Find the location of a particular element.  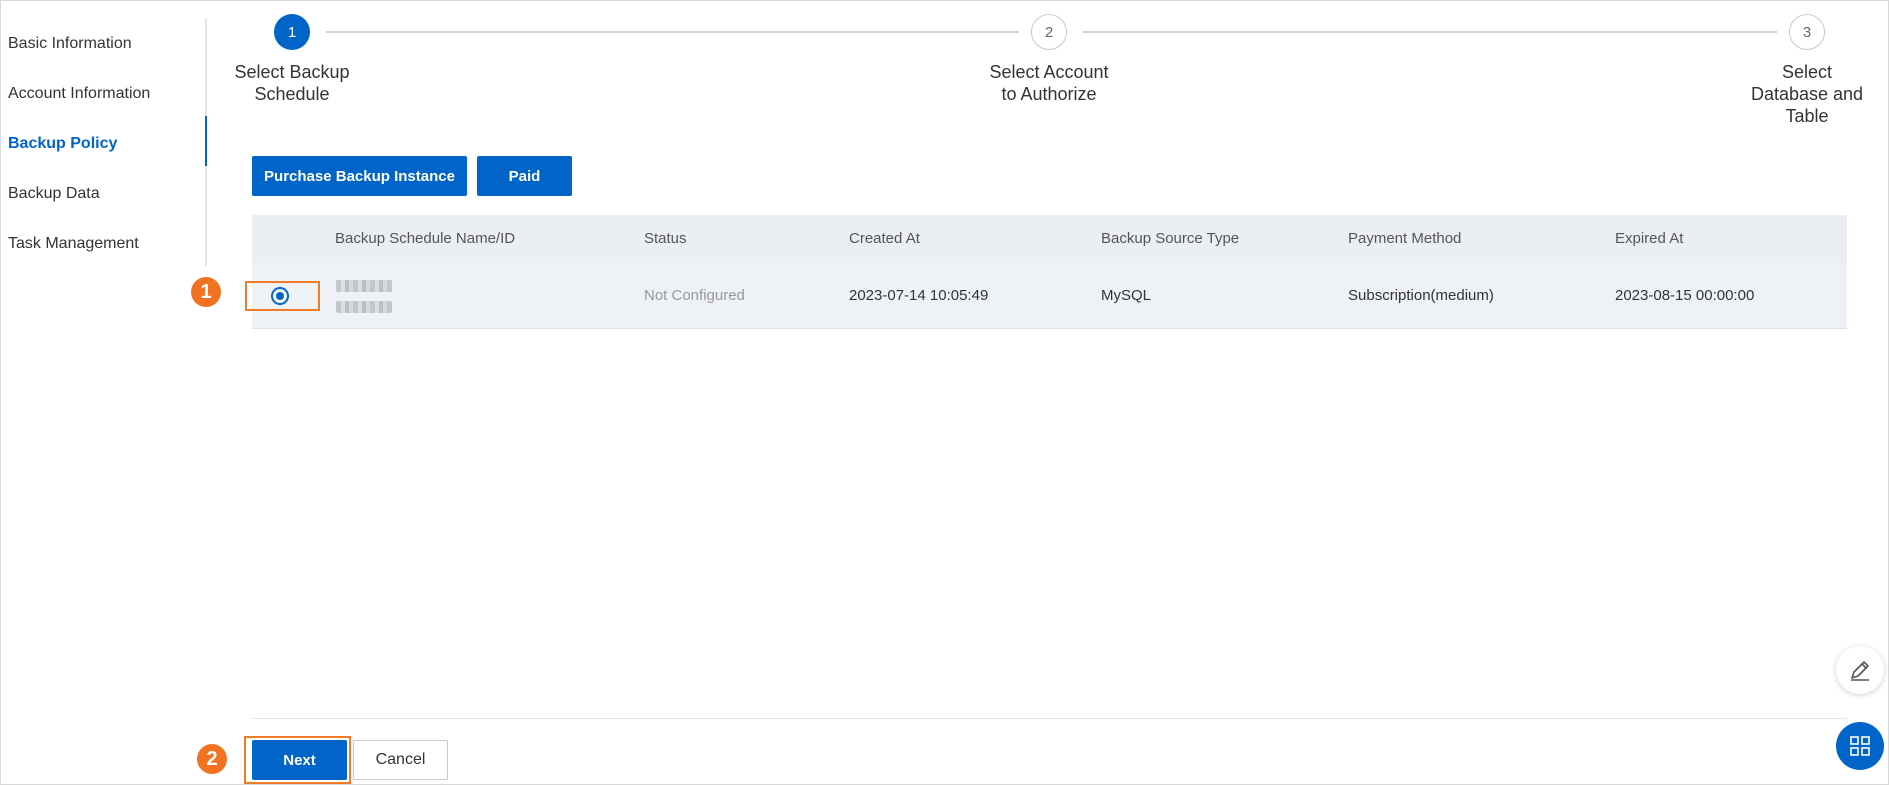

annotation-badge-2: 2 is located at coordinates (212, 759).